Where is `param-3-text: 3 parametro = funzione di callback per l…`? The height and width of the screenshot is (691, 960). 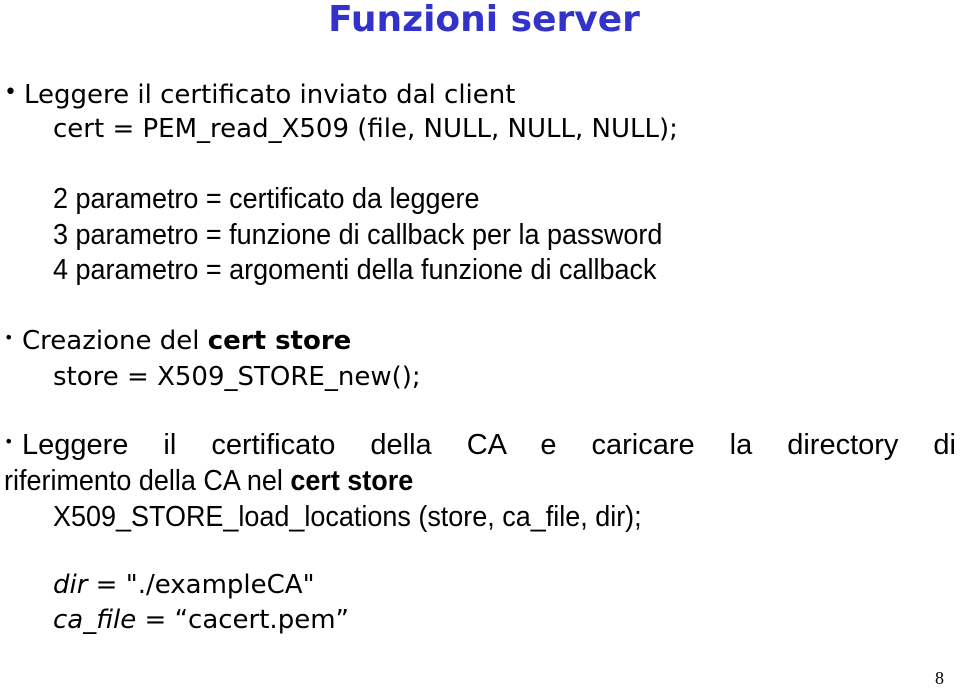
param-3-text: 3 parametro = funzione di callback per l… is located at coordinates (358, 235).